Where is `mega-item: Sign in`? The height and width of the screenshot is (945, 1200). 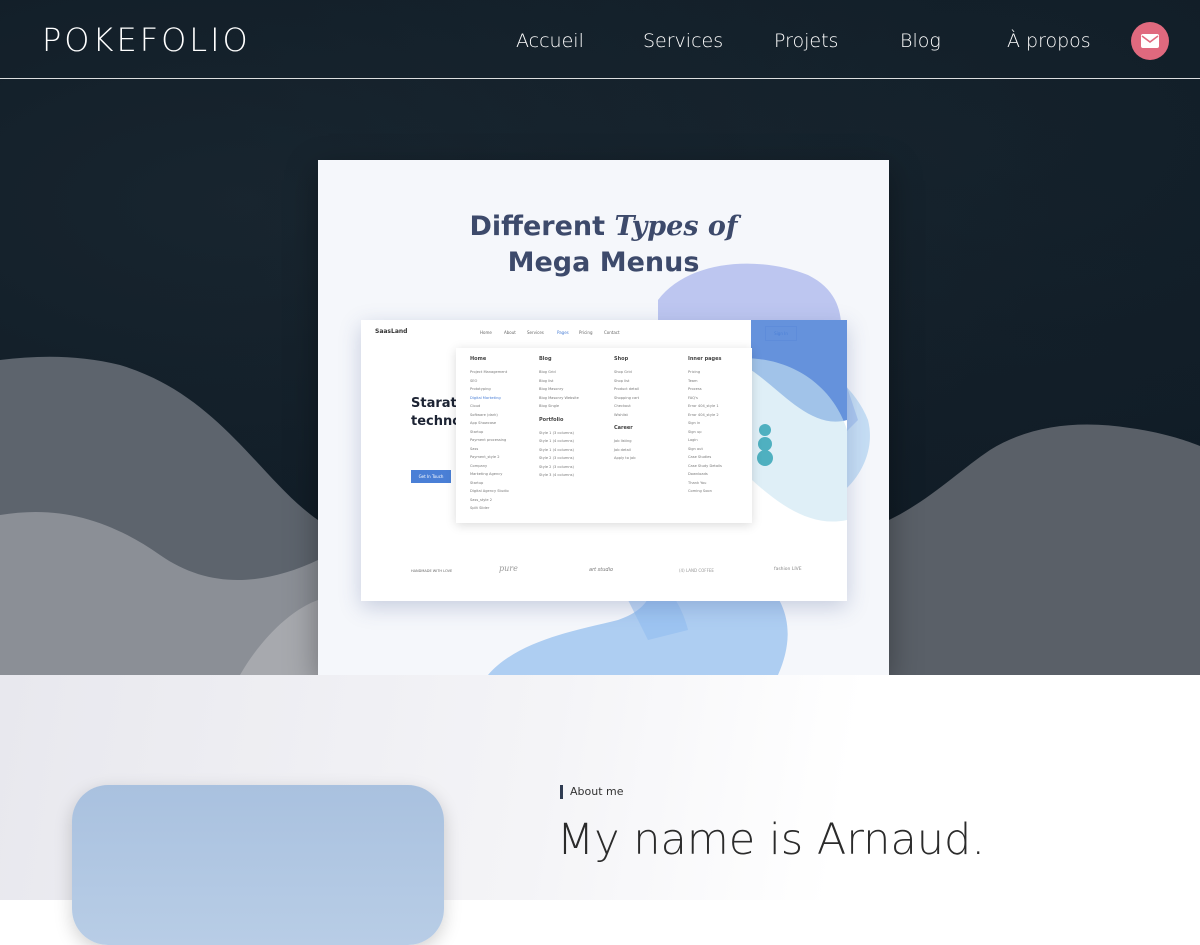 mega-item: Sign in is located at coordinates (694, 423).